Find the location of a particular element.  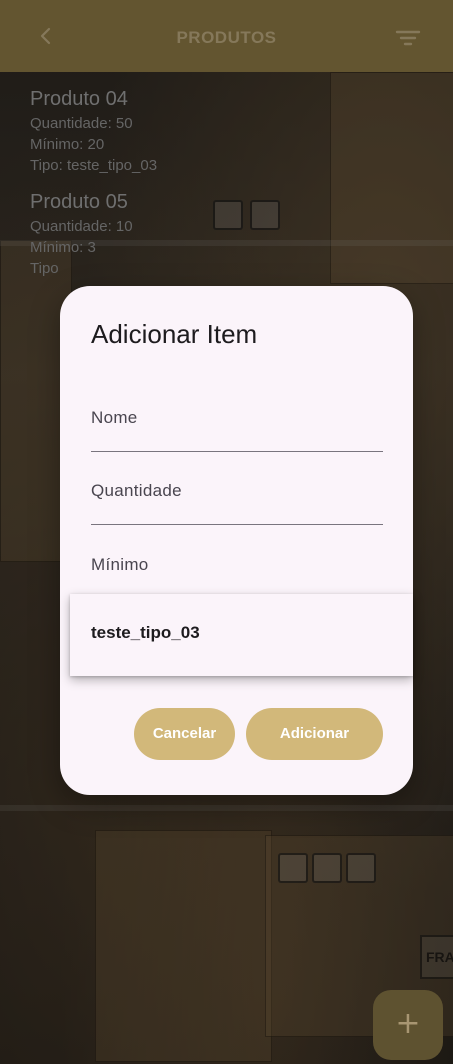

name-field-underline is located at coordinates (237, 451).